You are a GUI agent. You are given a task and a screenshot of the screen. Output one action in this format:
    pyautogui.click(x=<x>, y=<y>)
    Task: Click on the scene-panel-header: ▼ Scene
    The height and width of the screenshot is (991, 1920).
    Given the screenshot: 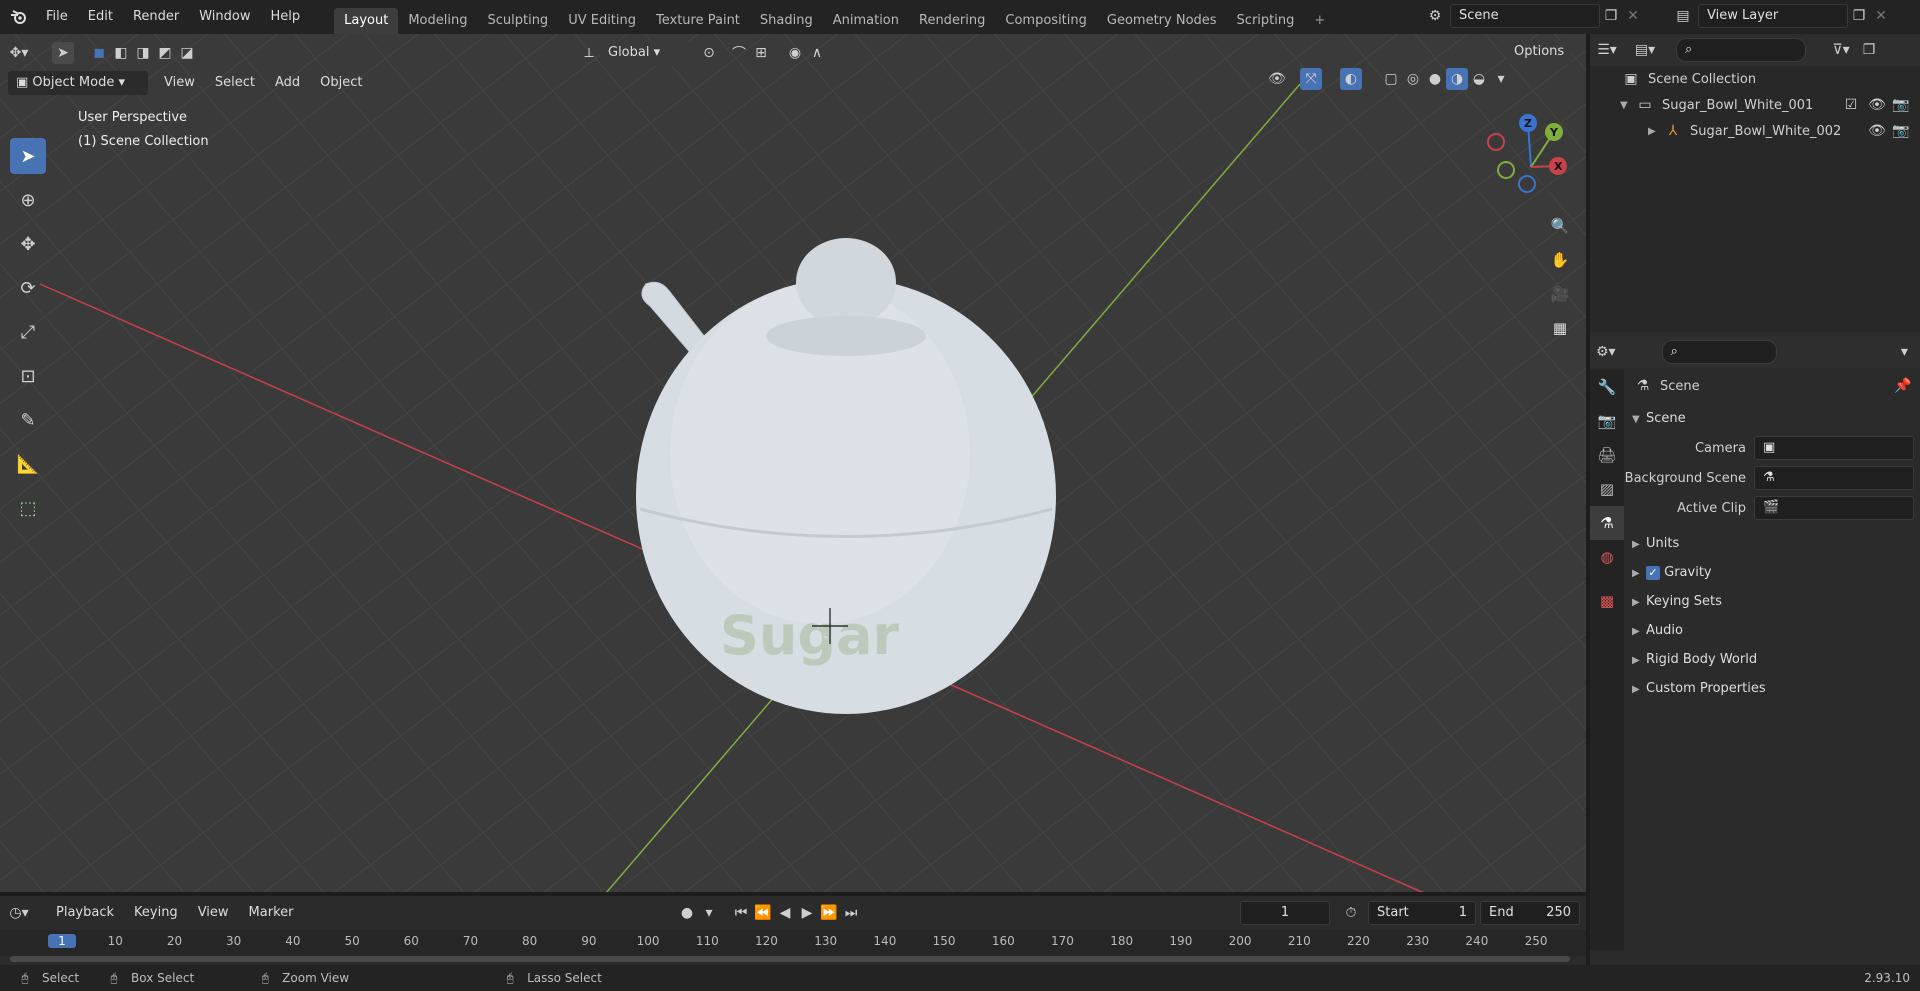 What is the action you would take?
    pyautogui.click(x=1772, y=418)
    